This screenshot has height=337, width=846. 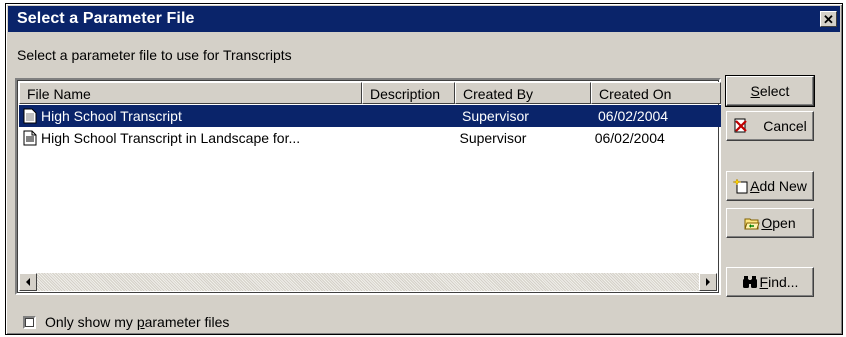 I want to click on cancel-icon, so click(x=740, y=125).